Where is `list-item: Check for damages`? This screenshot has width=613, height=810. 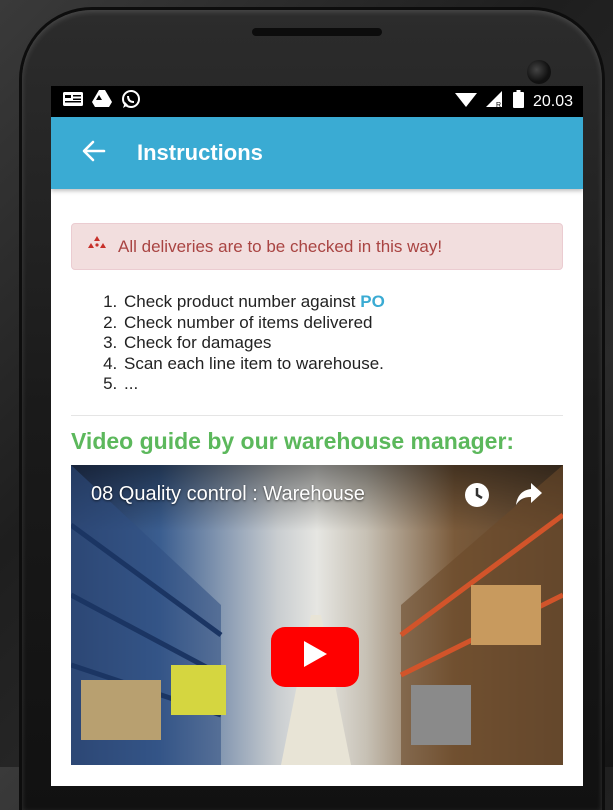
list-item: Check for damages is located at coordinates (342, 343).